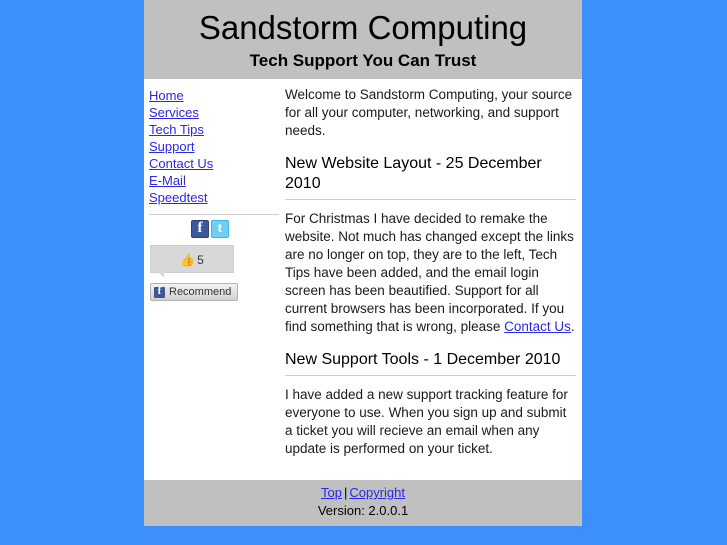 The height and width of the screenshot is (545, 727). Describe the element at coordinates (217, 129) in the screenshot. I see `sidebar-item-tech-tips: Tech Tips` at that location.